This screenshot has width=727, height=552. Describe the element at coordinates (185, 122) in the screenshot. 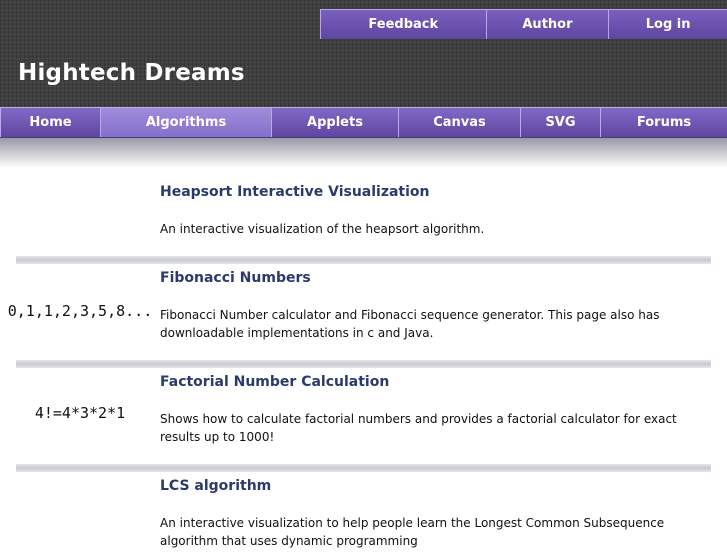

I see `nav-tab-algorithms: Algorithms` at that location.